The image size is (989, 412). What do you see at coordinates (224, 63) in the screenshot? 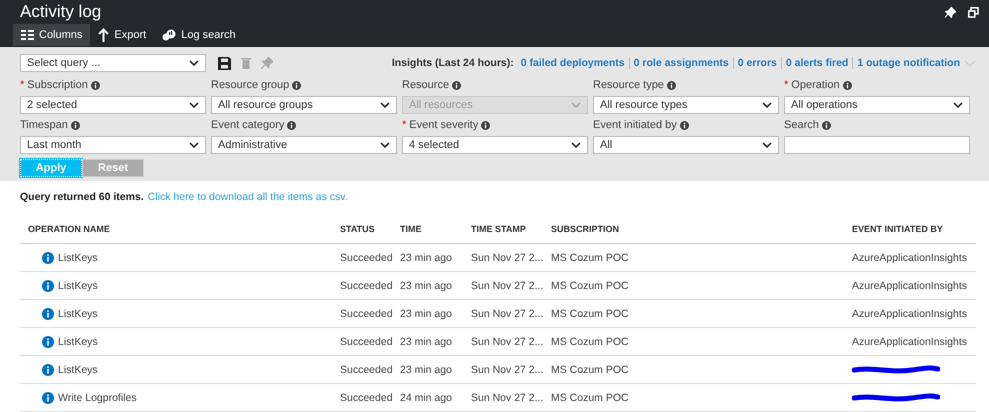
I see `save-icon` at bounding box center [224, 63].